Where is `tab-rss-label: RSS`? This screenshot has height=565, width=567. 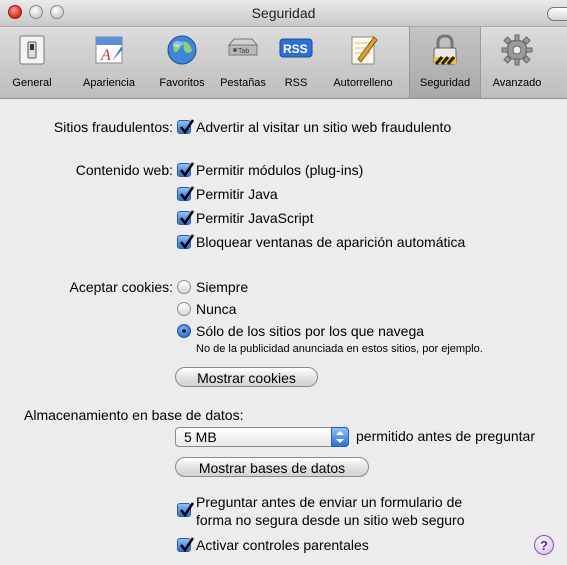 tab-rss-label: RSS is located at coordinates (296, 83).